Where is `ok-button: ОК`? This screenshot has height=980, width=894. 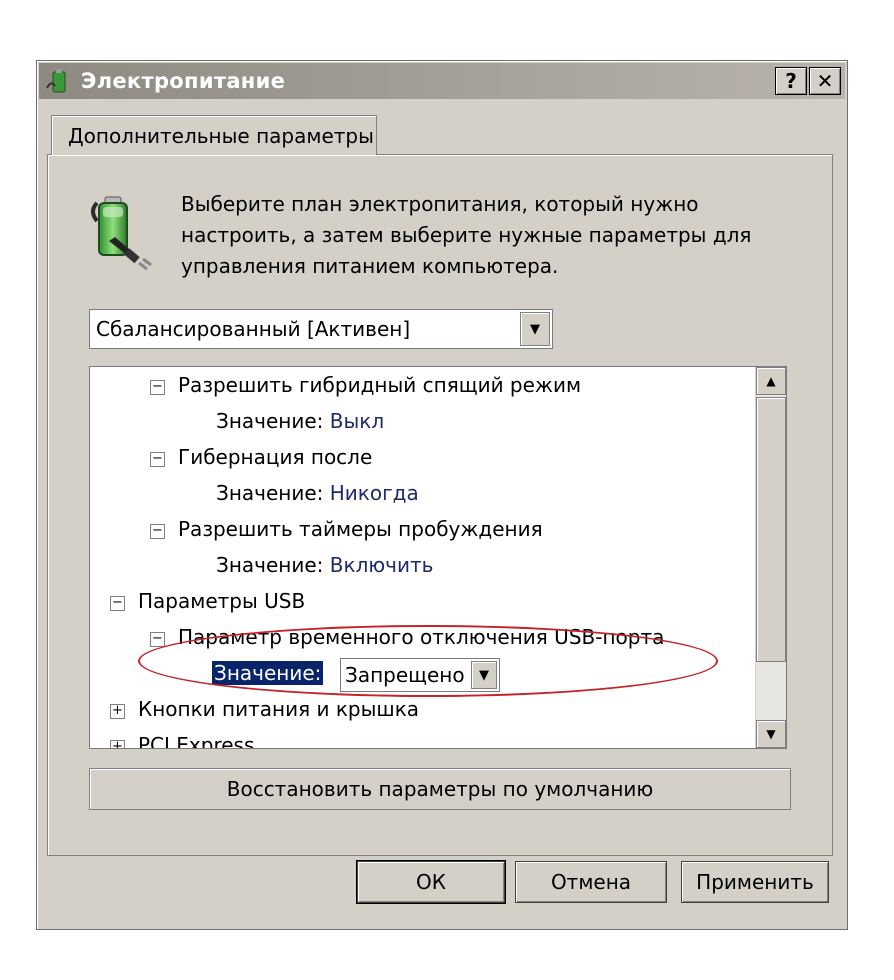
ok-button: ОК is located at coordinates (431, 882).